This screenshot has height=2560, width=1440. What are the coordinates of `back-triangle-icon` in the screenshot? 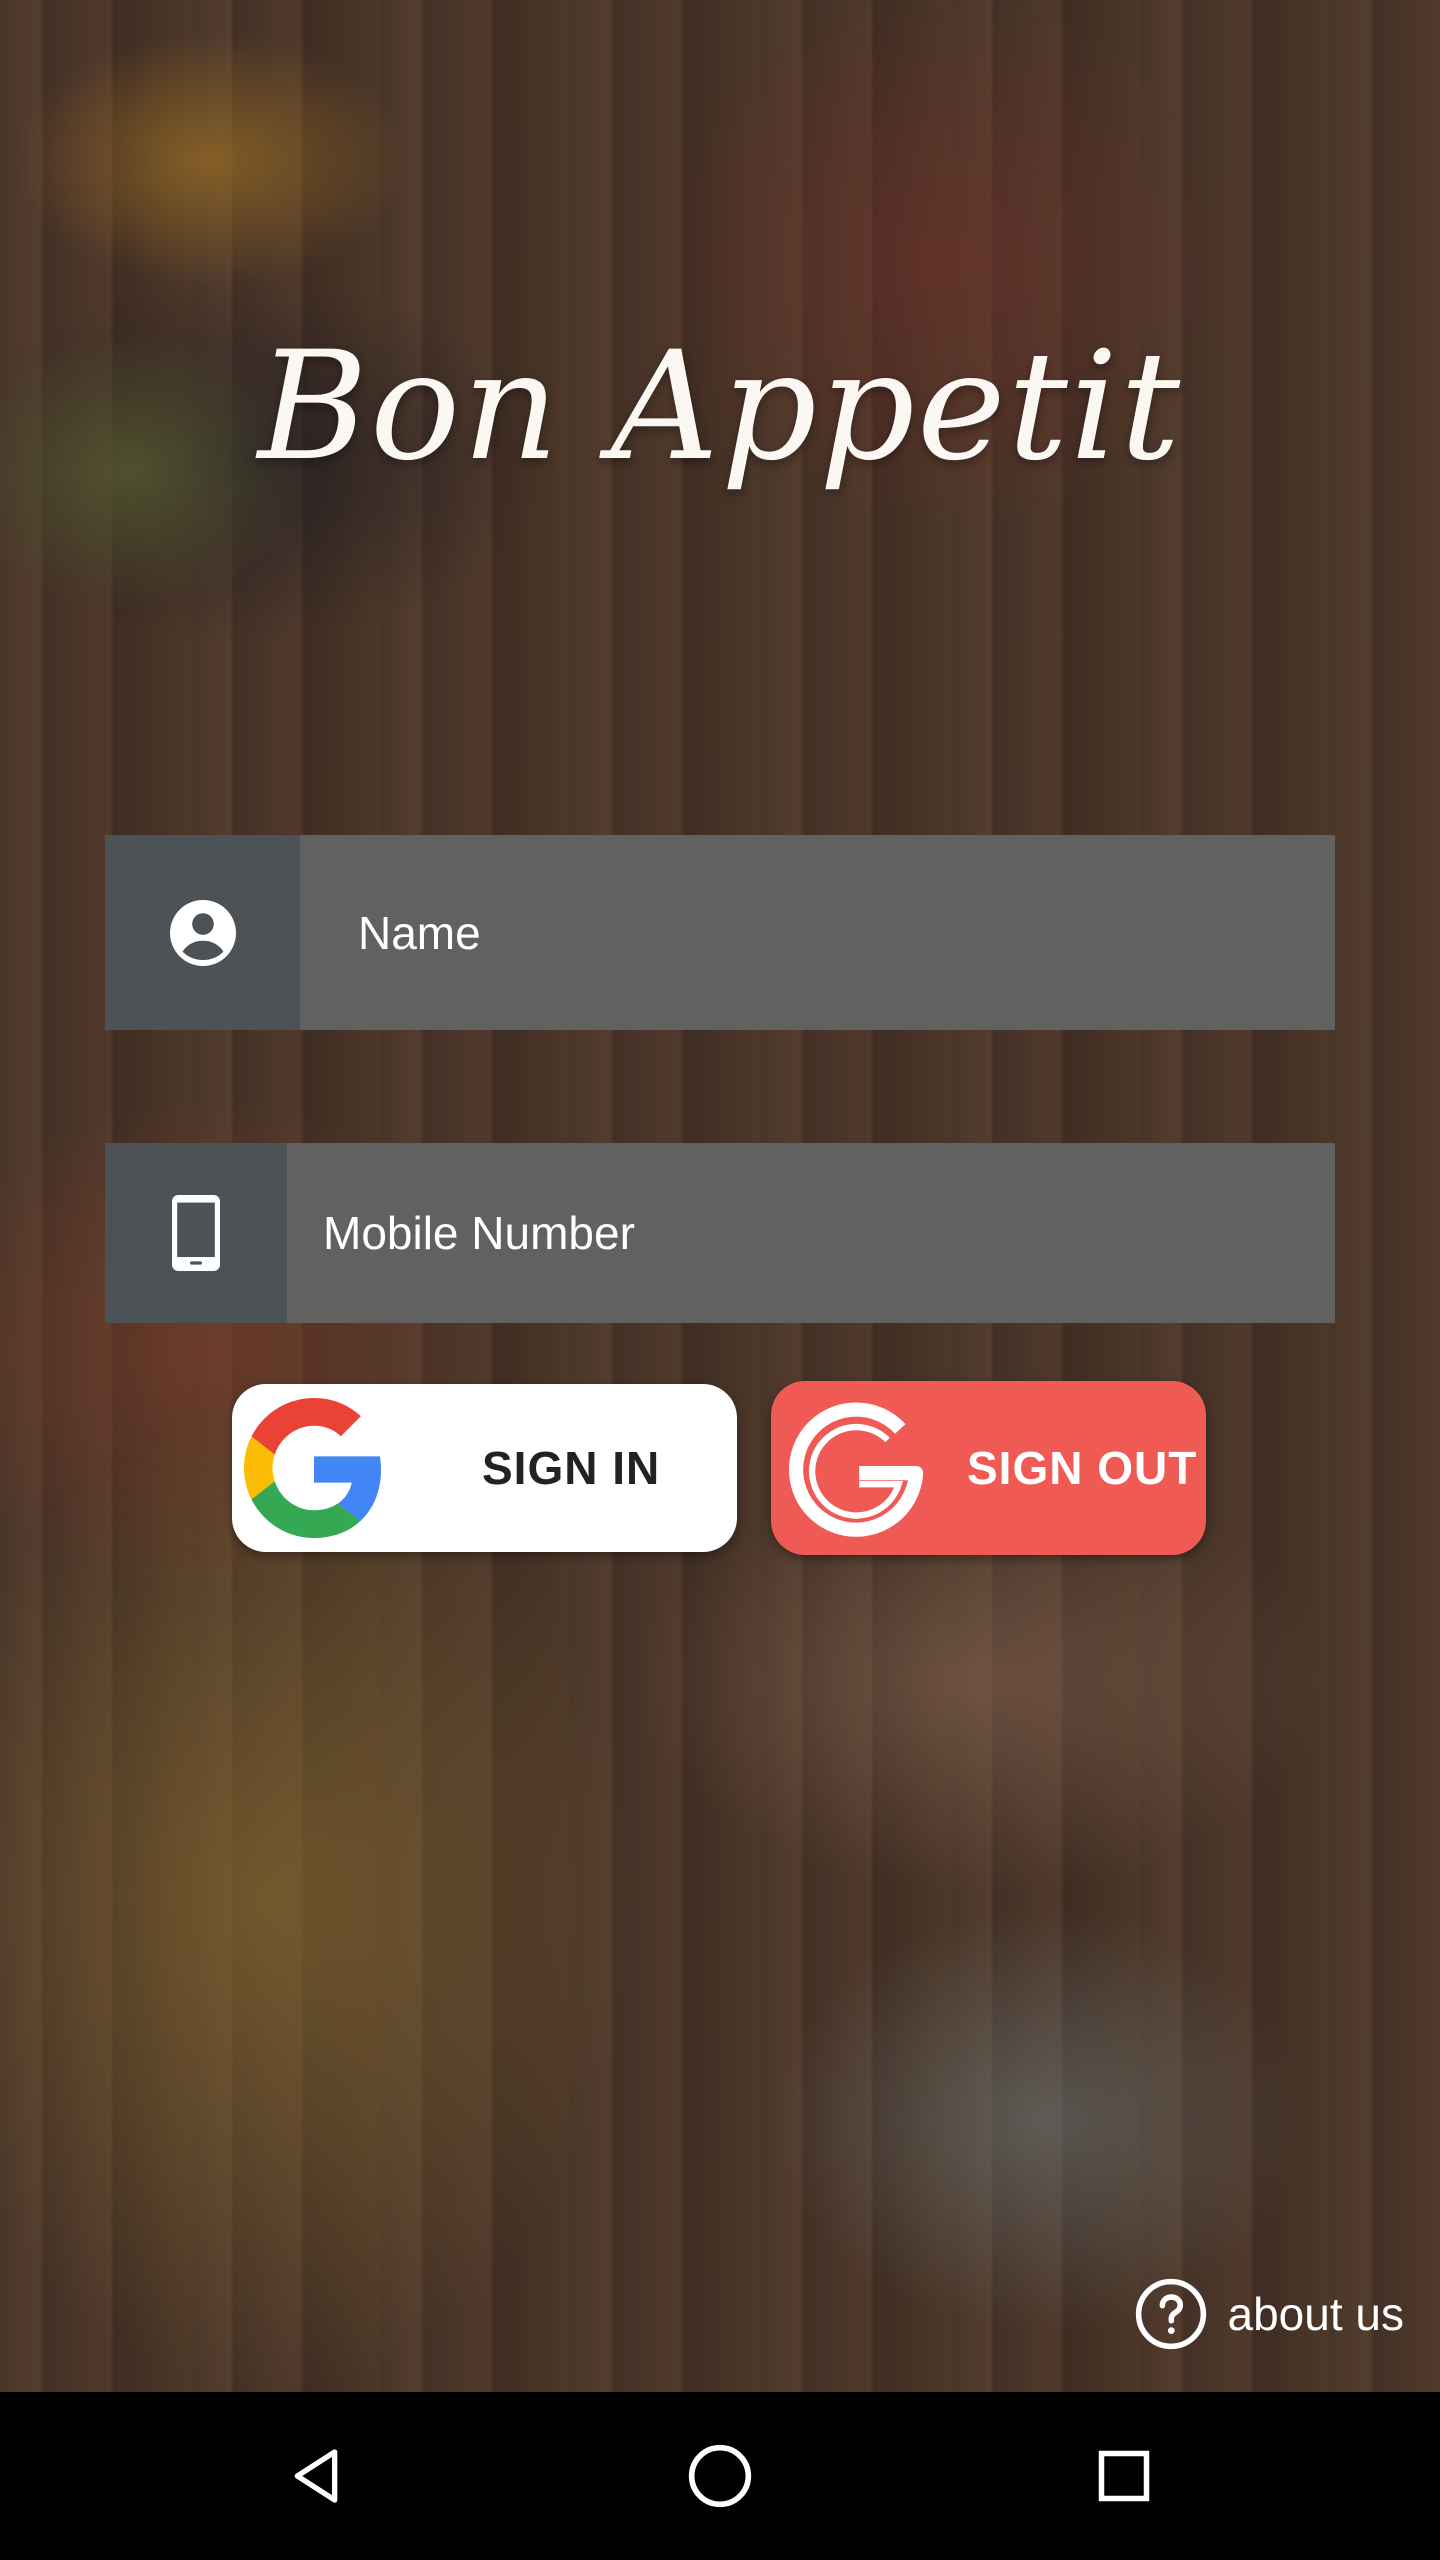 It's located at (316, 2476).